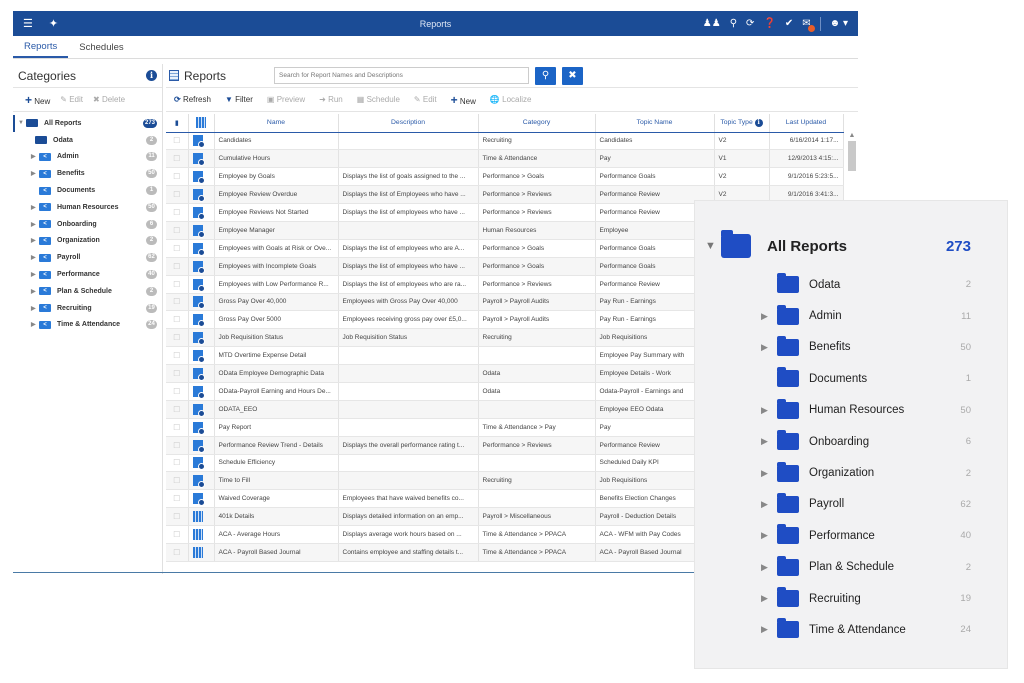 This screenshot has height=683, width=1024. What do you see at coordinates (37, 100) in the screenshot?
I see `new-category-button: + New` at bounding box center [37, 100].